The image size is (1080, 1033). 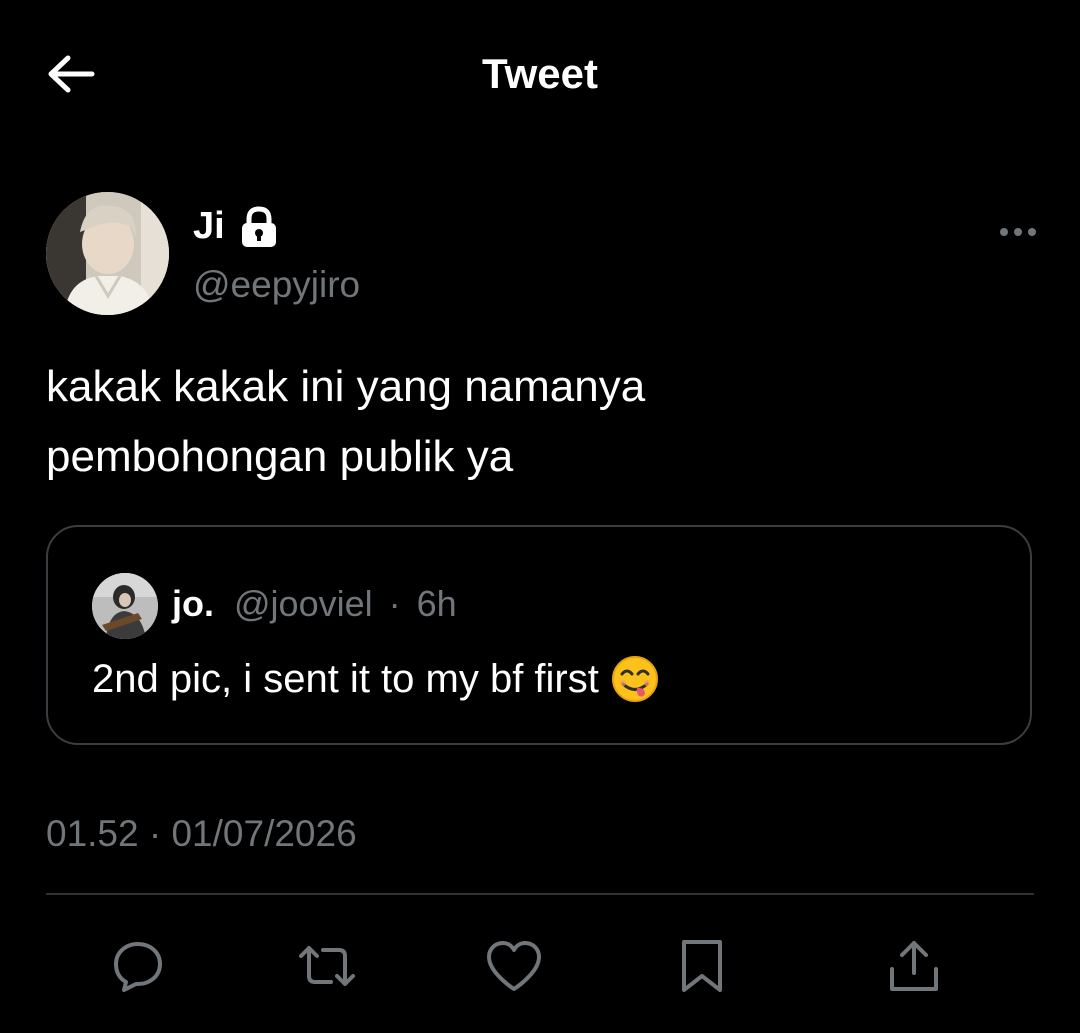 I want to click on share-button, so click(x=914, y=966).